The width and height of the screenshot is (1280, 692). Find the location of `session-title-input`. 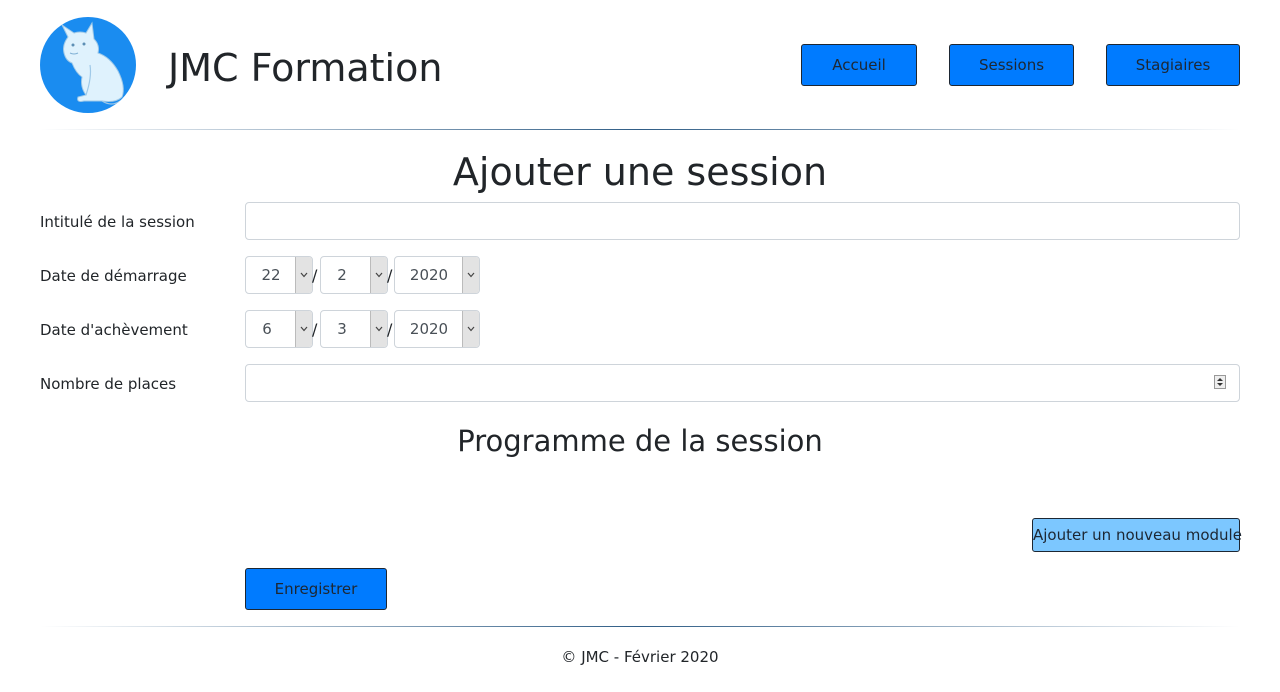

session-title-input is located at coordinates (742, 221).